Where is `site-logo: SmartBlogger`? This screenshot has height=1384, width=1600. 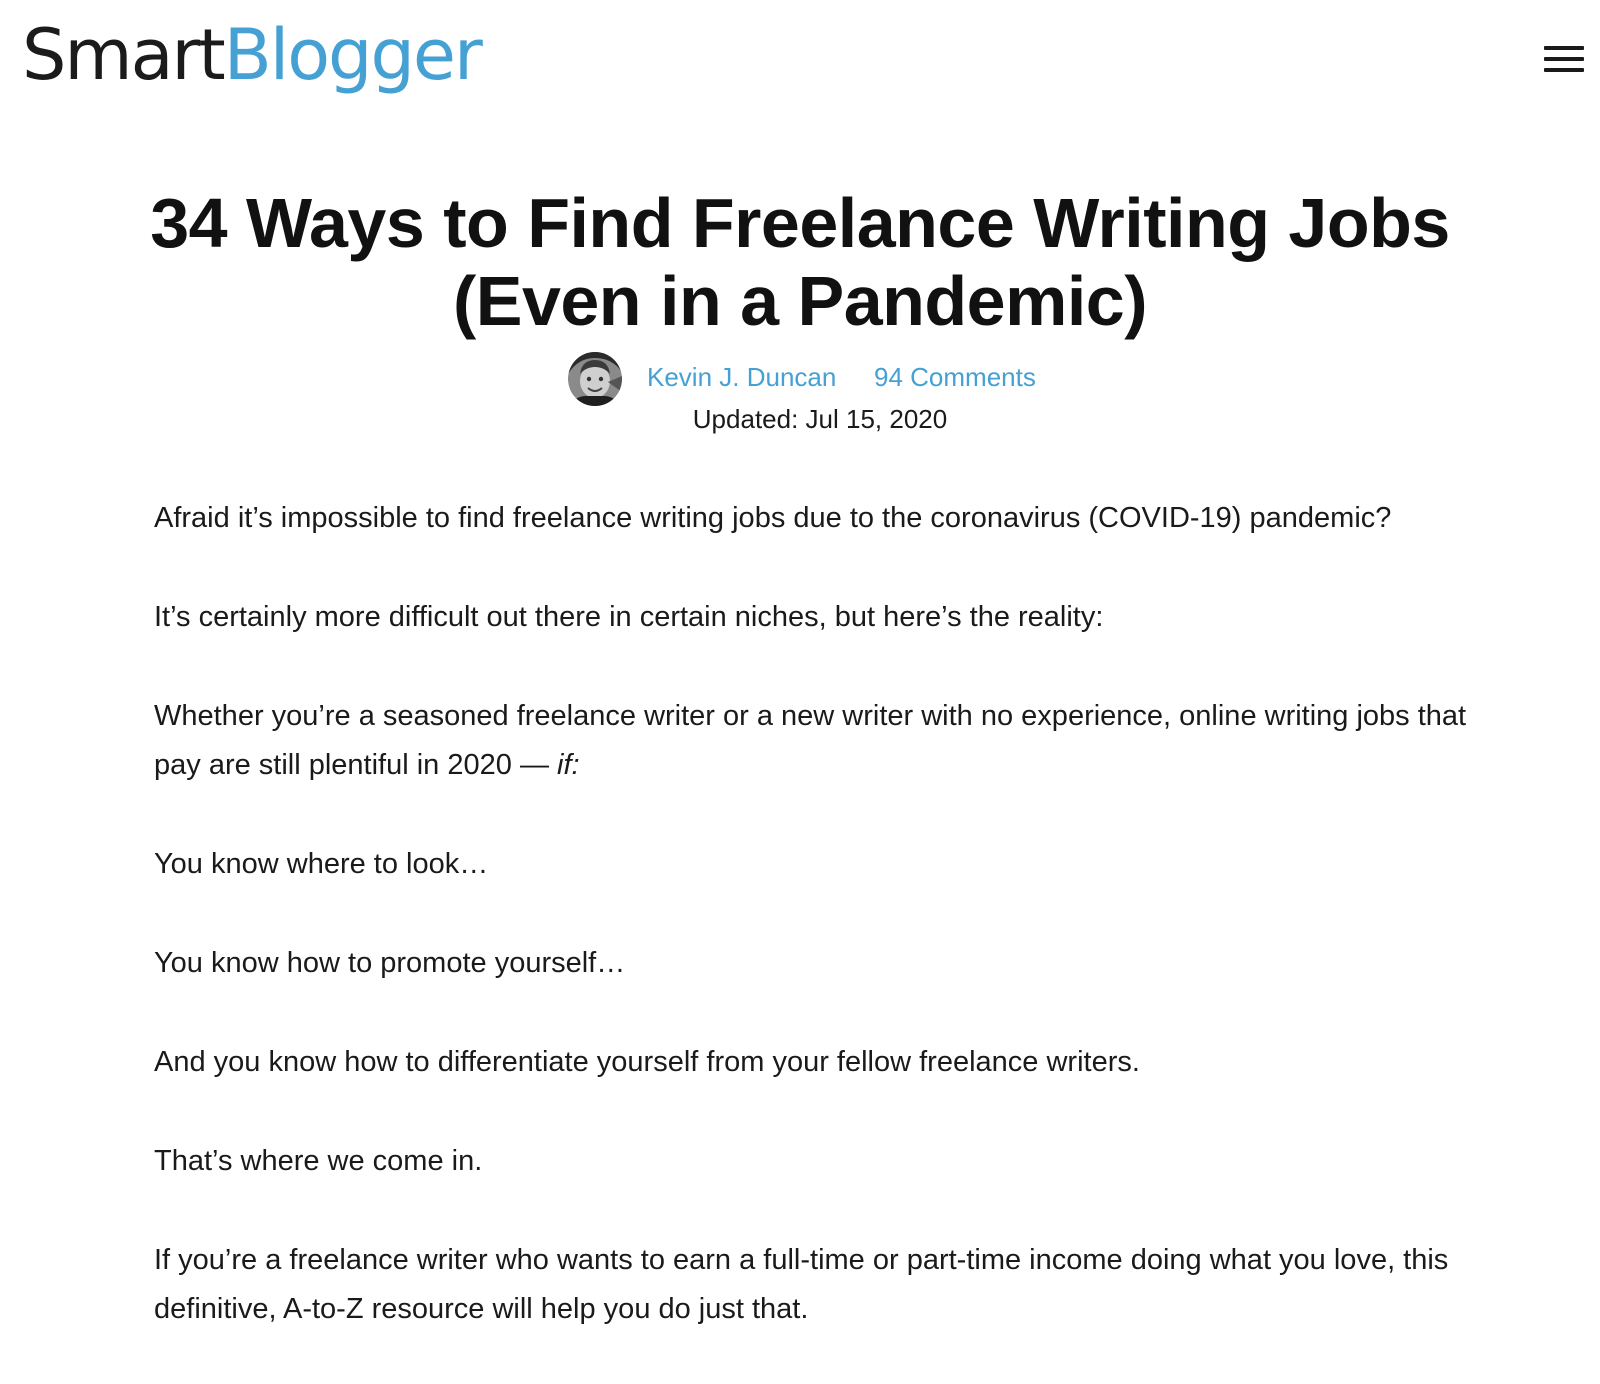
site-logo: SmartBlogger is located at coordinates (252, 55).